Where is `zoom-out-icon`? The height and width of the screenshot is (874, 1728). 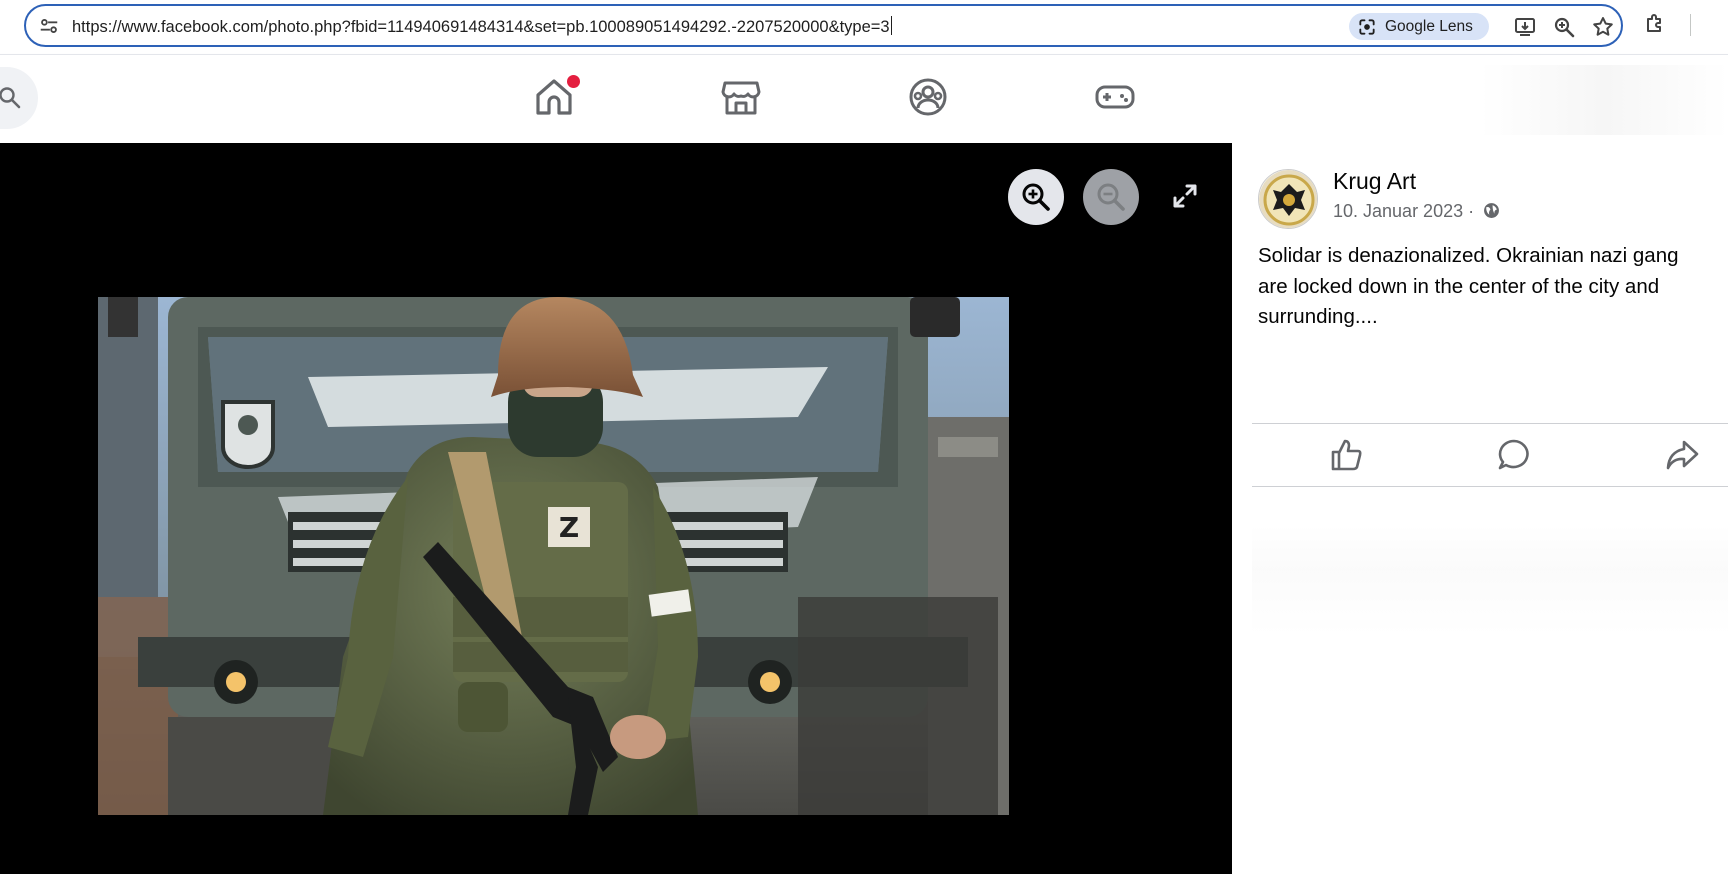 zoom-out-icon is located at coordinates (1111, 197).